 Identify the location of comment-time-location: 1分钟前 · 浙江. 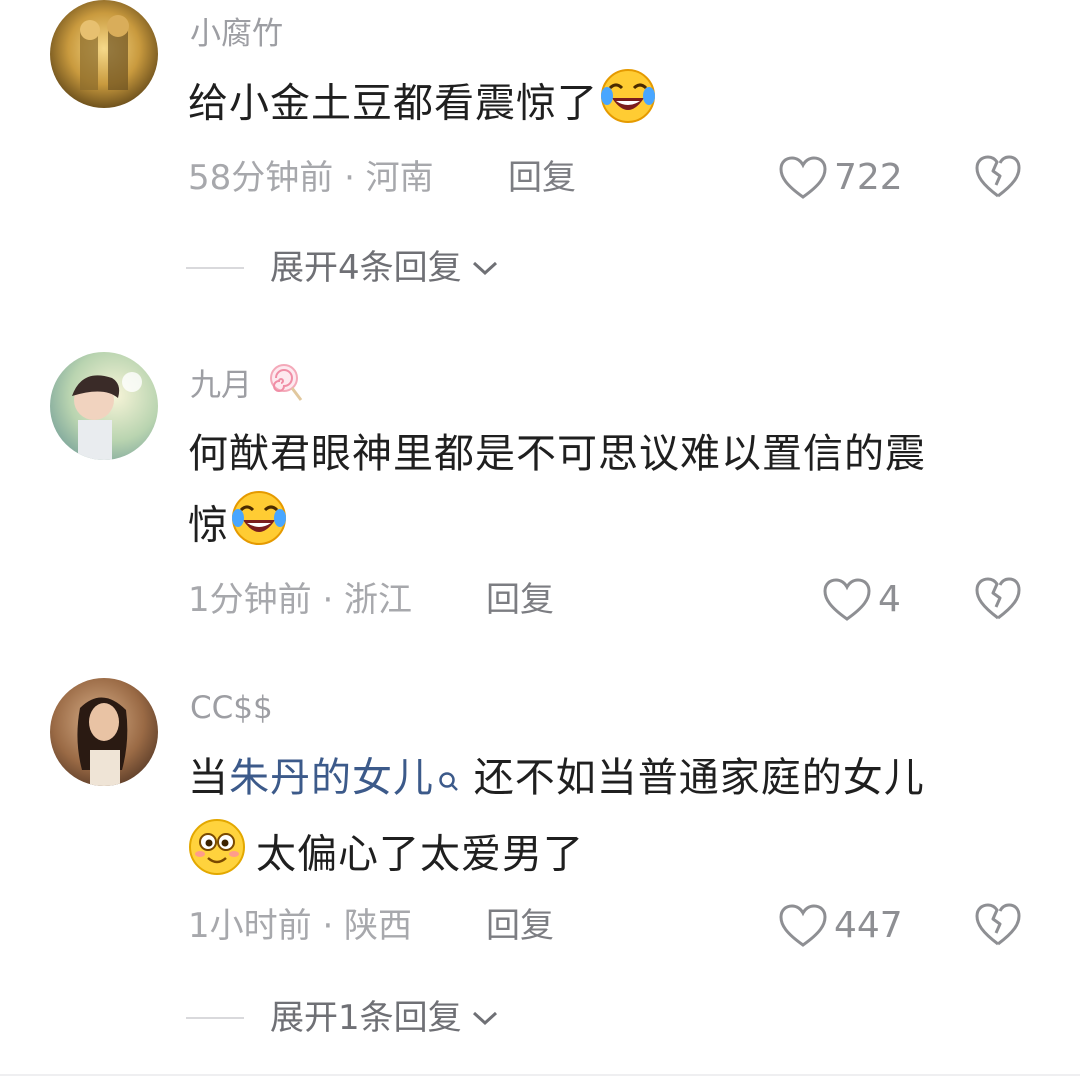
(300, 600).